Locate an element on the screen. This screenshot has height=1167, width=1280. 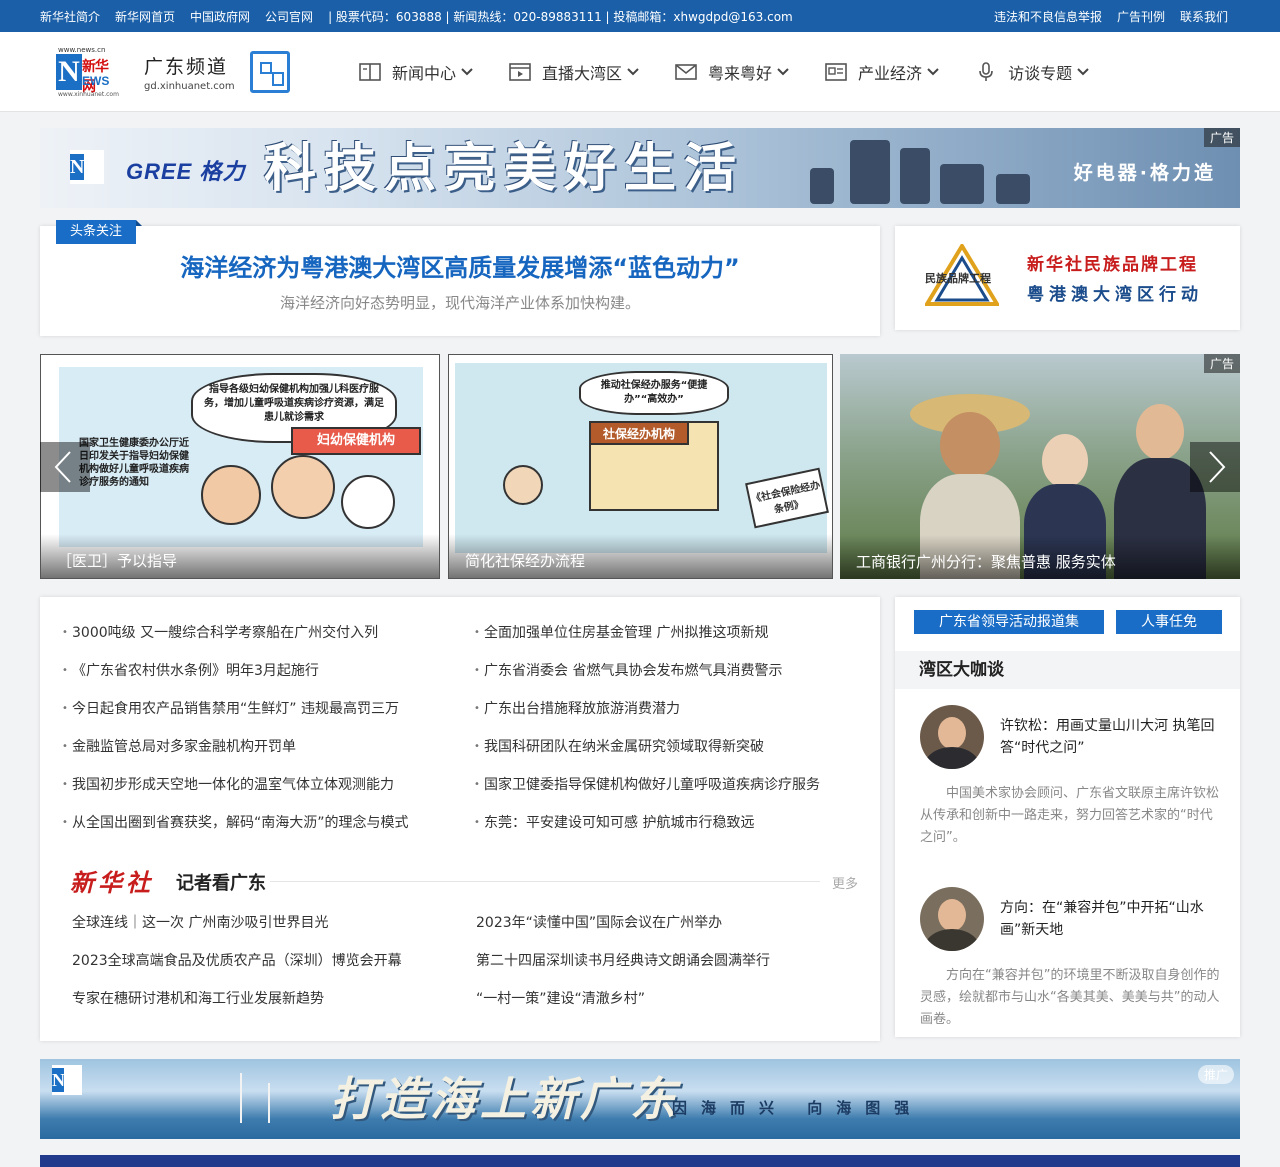
top-ad-banner: N GREE 格力 科技点亮美好生活 好电器·格力造 广告 is located at coordinates (640, 168).